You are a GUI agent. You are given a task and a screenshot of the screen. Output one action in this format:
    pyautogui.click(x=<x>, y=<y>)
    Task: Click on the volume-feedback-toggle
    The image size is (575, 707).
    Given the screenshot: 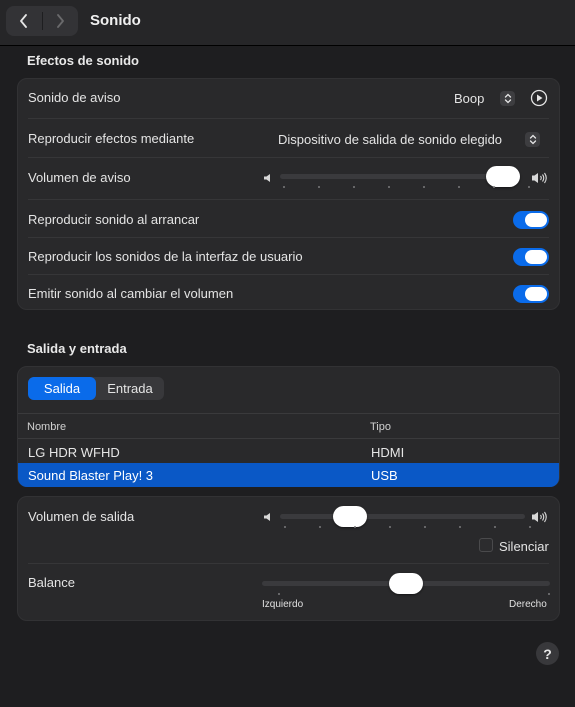 What is the action you would take?
    pyautogui.click(x=531, y=294)
    